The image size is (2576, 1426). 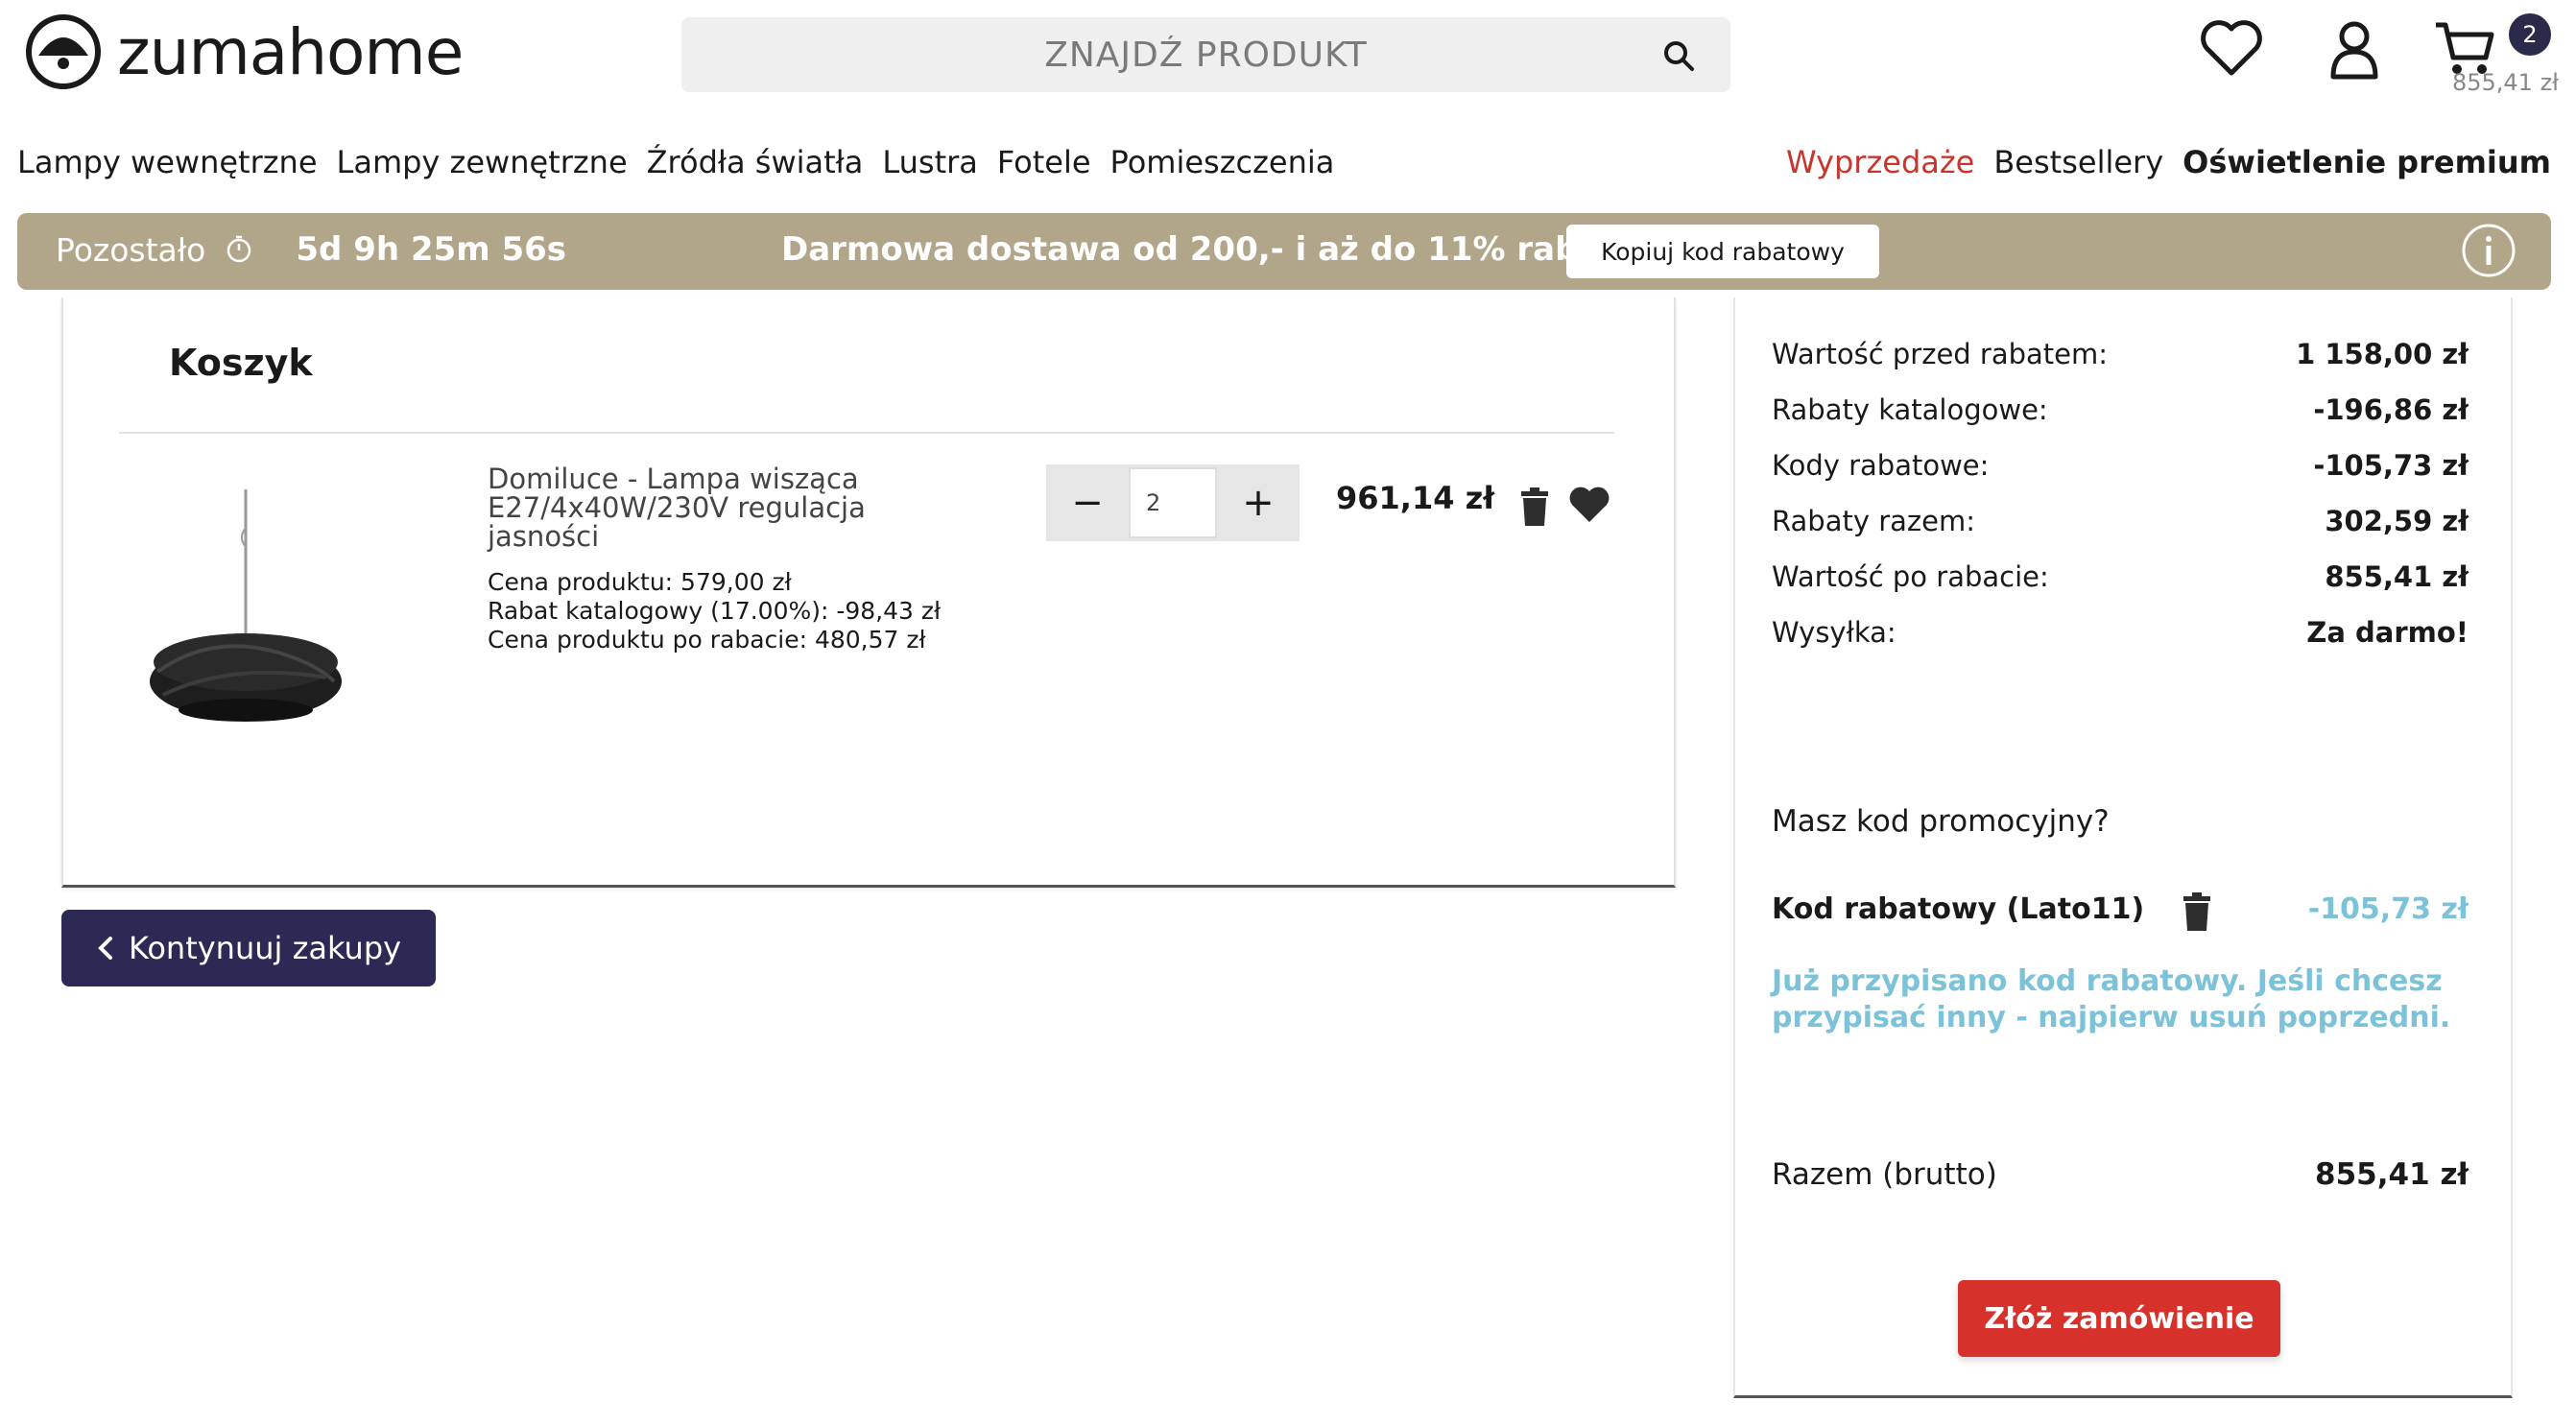 I want to click on summary-value: 1 158,00 zł, so click(x=2382, y=354).